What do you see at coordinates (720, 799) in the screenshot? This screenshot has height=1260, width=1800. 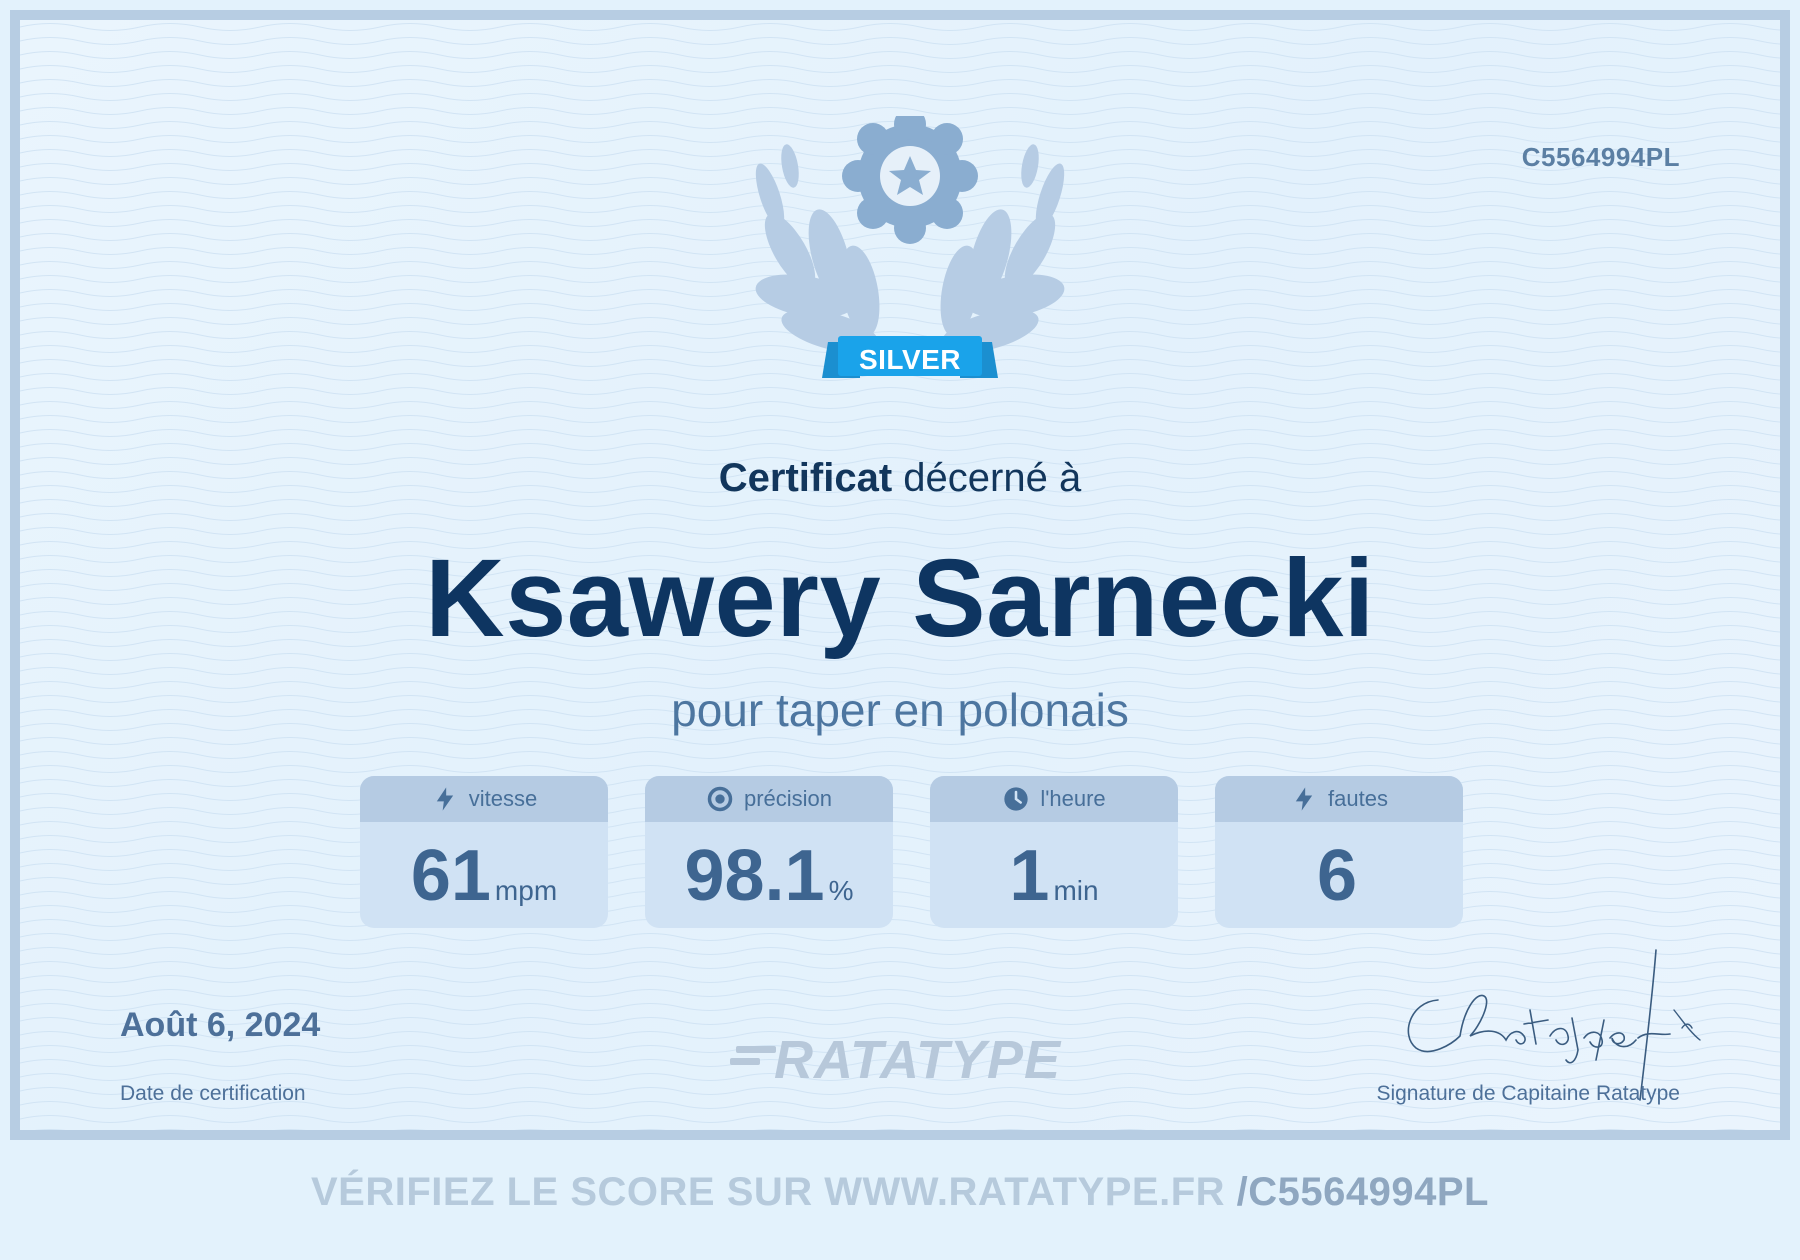 I see `target-icon` at bounding box center [720, 799].